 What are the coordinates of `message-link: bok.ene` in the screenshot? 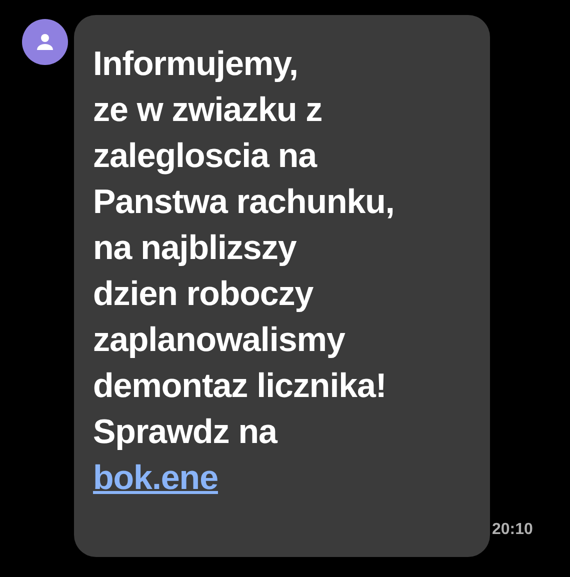 It's located at (155, 478).